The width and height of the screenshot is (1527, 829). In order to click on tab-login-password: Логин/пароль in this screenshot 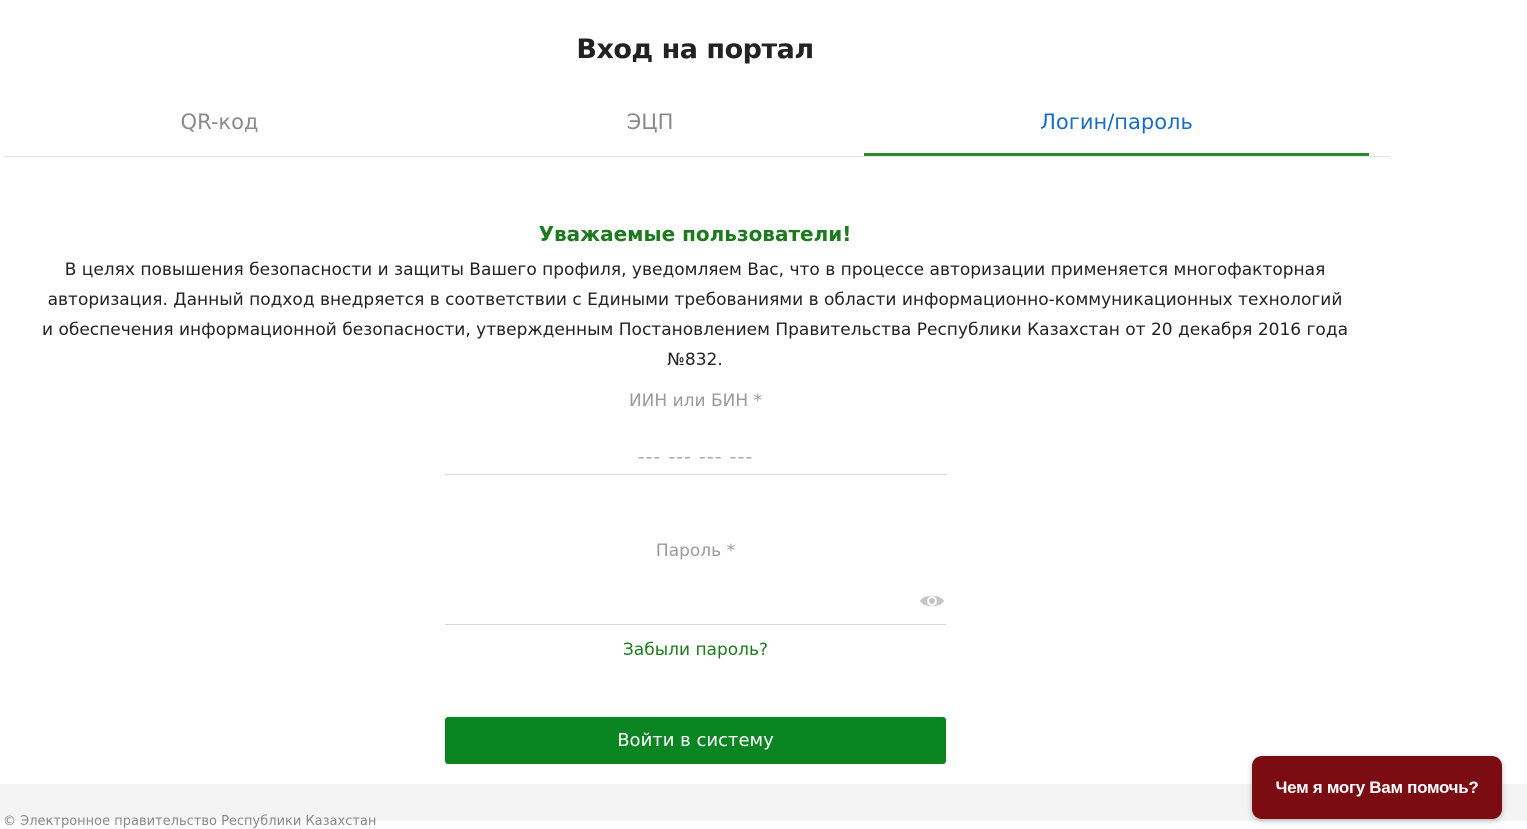, I will do `click(1116, 133)`.